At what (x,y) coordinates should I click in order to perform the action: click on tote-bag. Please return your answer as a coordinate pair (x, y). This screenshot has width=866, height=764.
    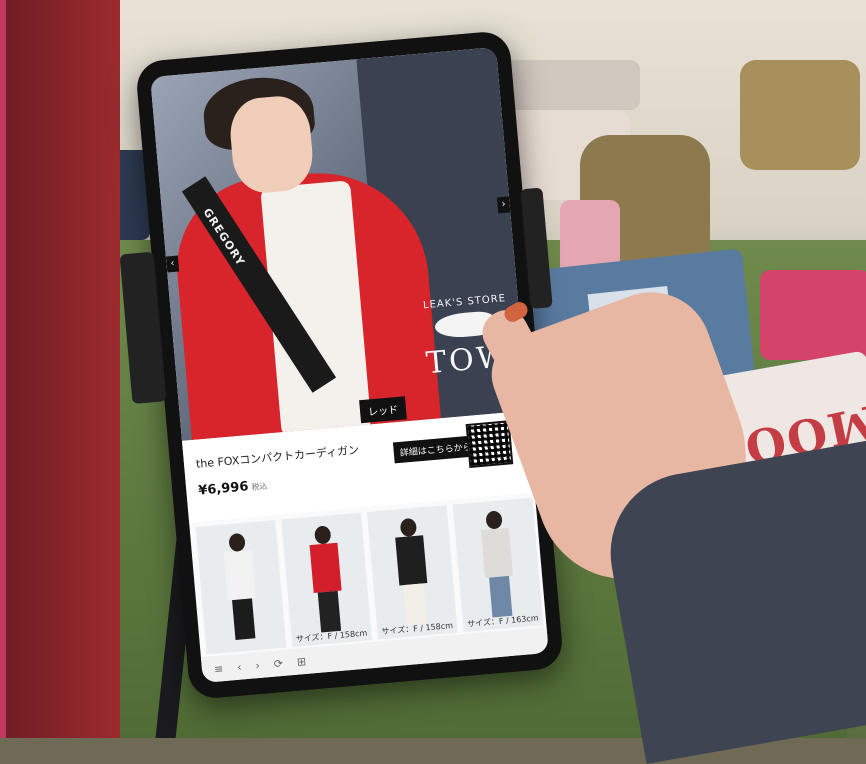
    Looking at the image, I should click on (800, 115).